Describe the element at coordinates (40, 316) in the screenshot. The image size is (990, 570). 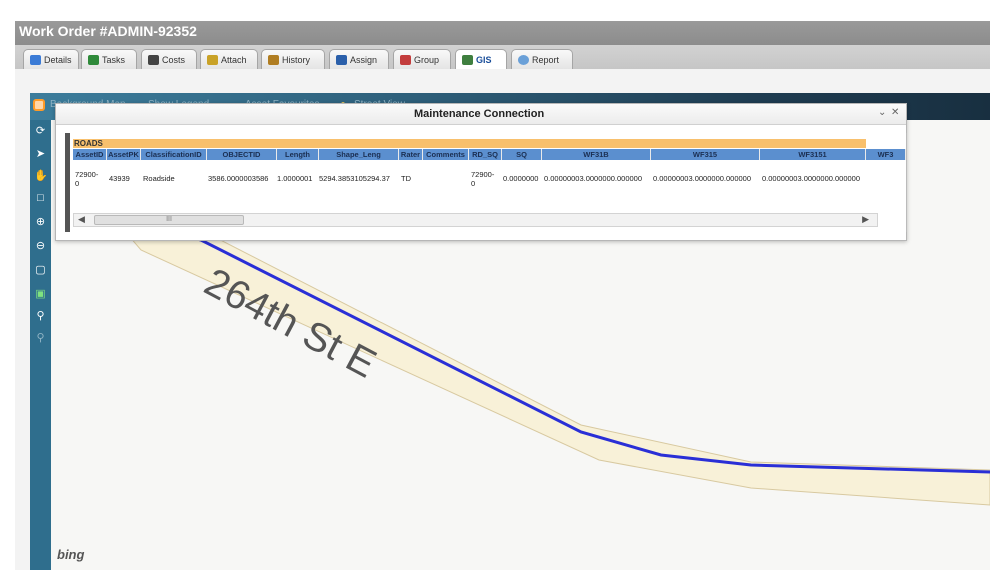
I see `search-icon: ⚲` at that location.